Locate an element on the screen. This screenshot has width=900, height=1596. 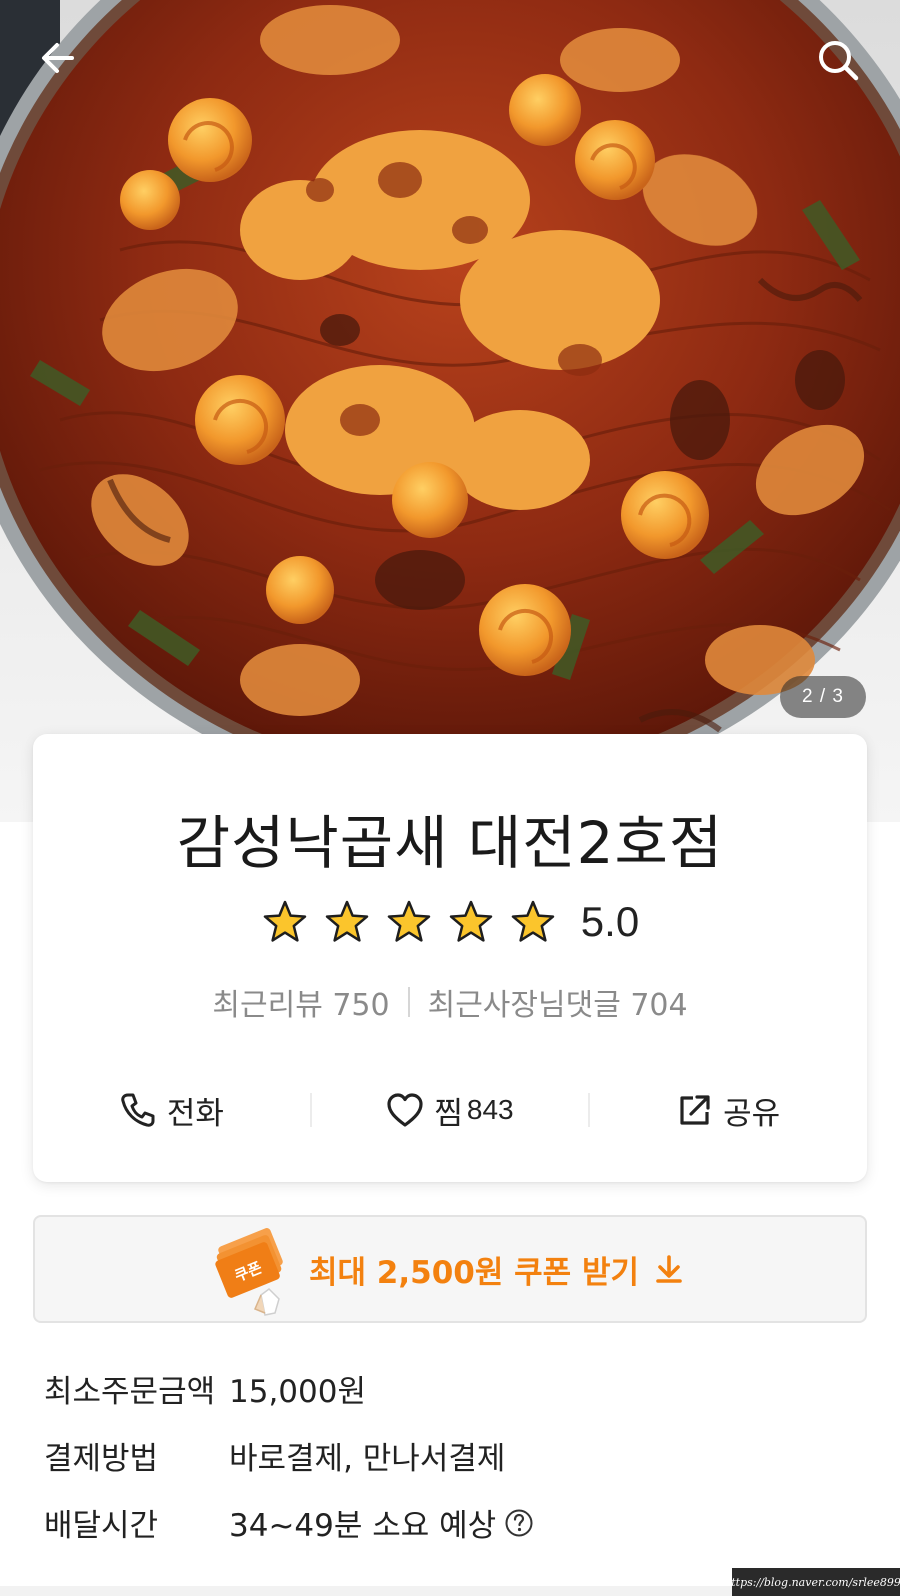
share-button: 공유 is located at coordinates (728, 1110).